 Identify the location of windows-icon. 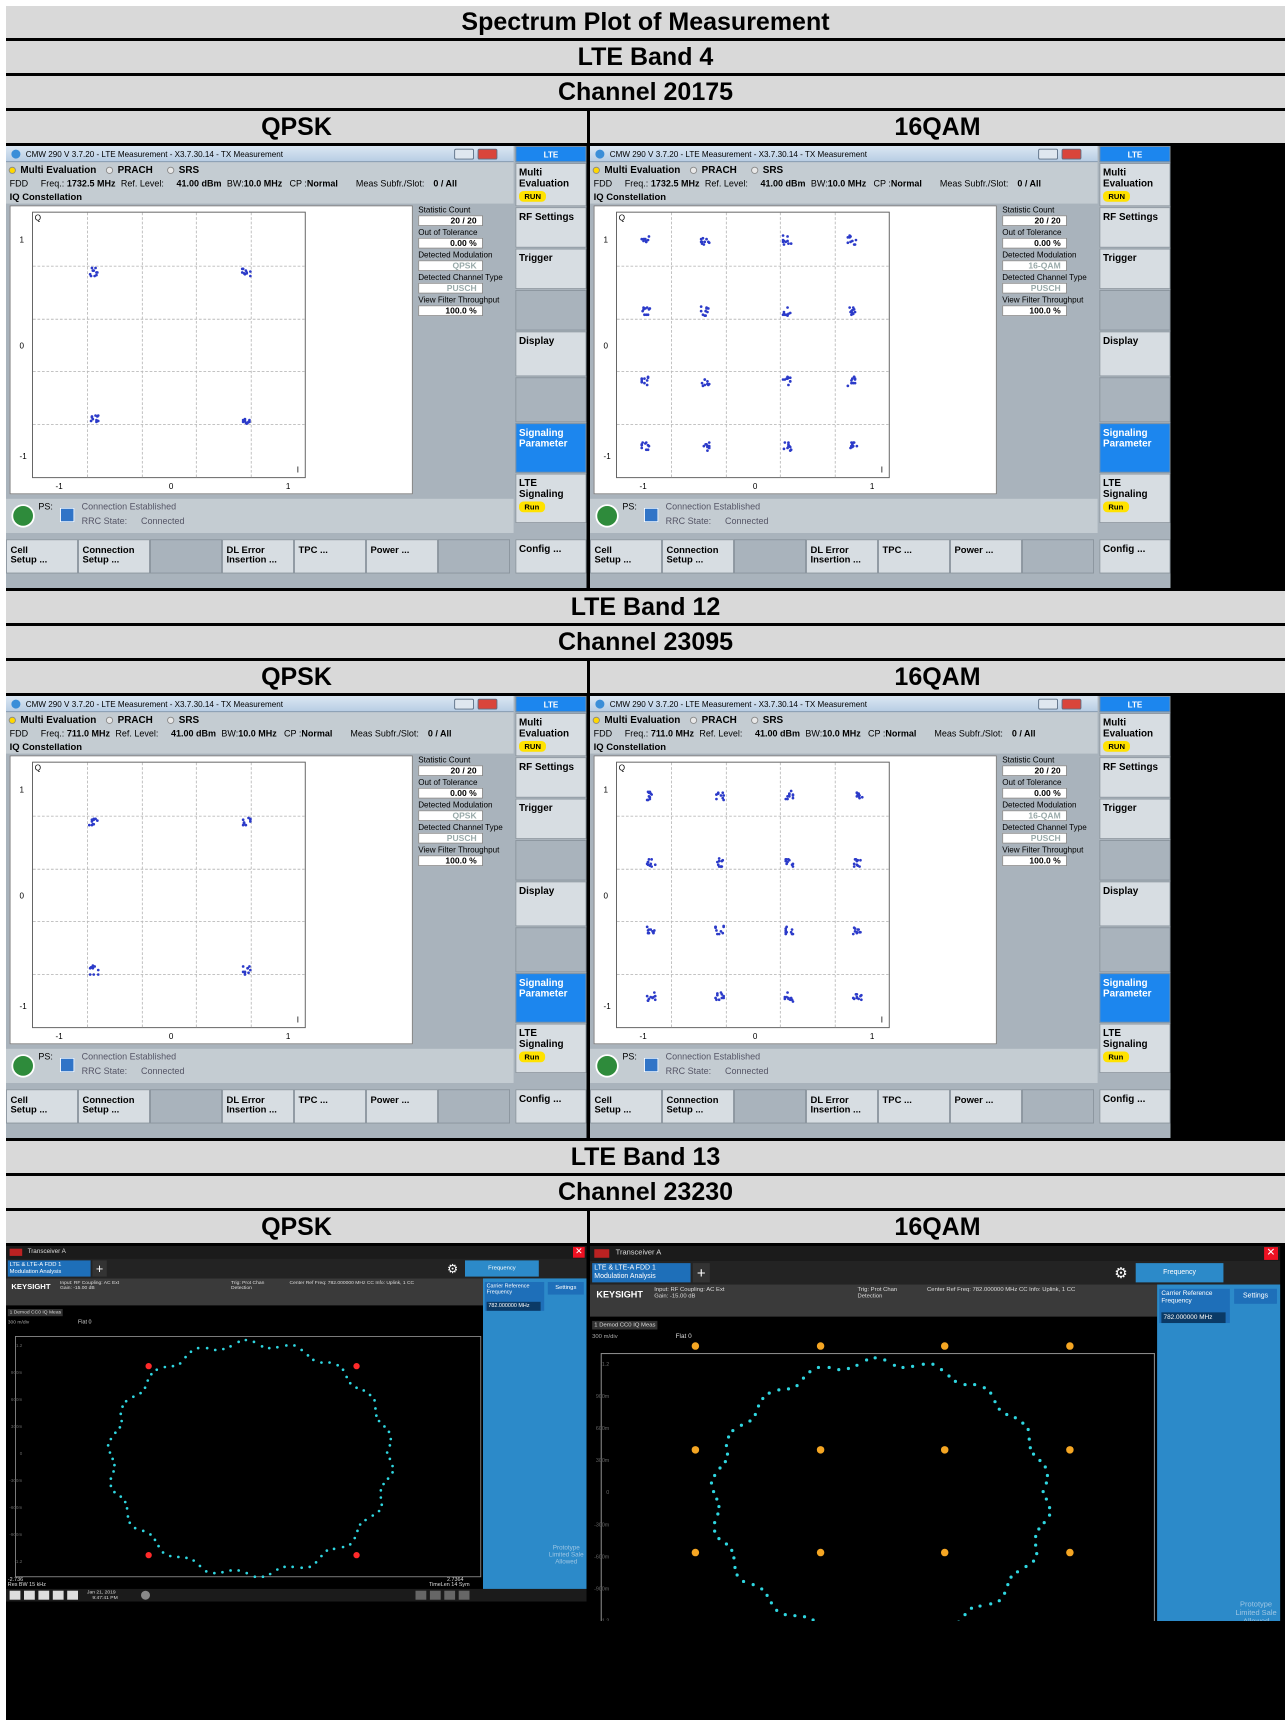
(15, 1595).